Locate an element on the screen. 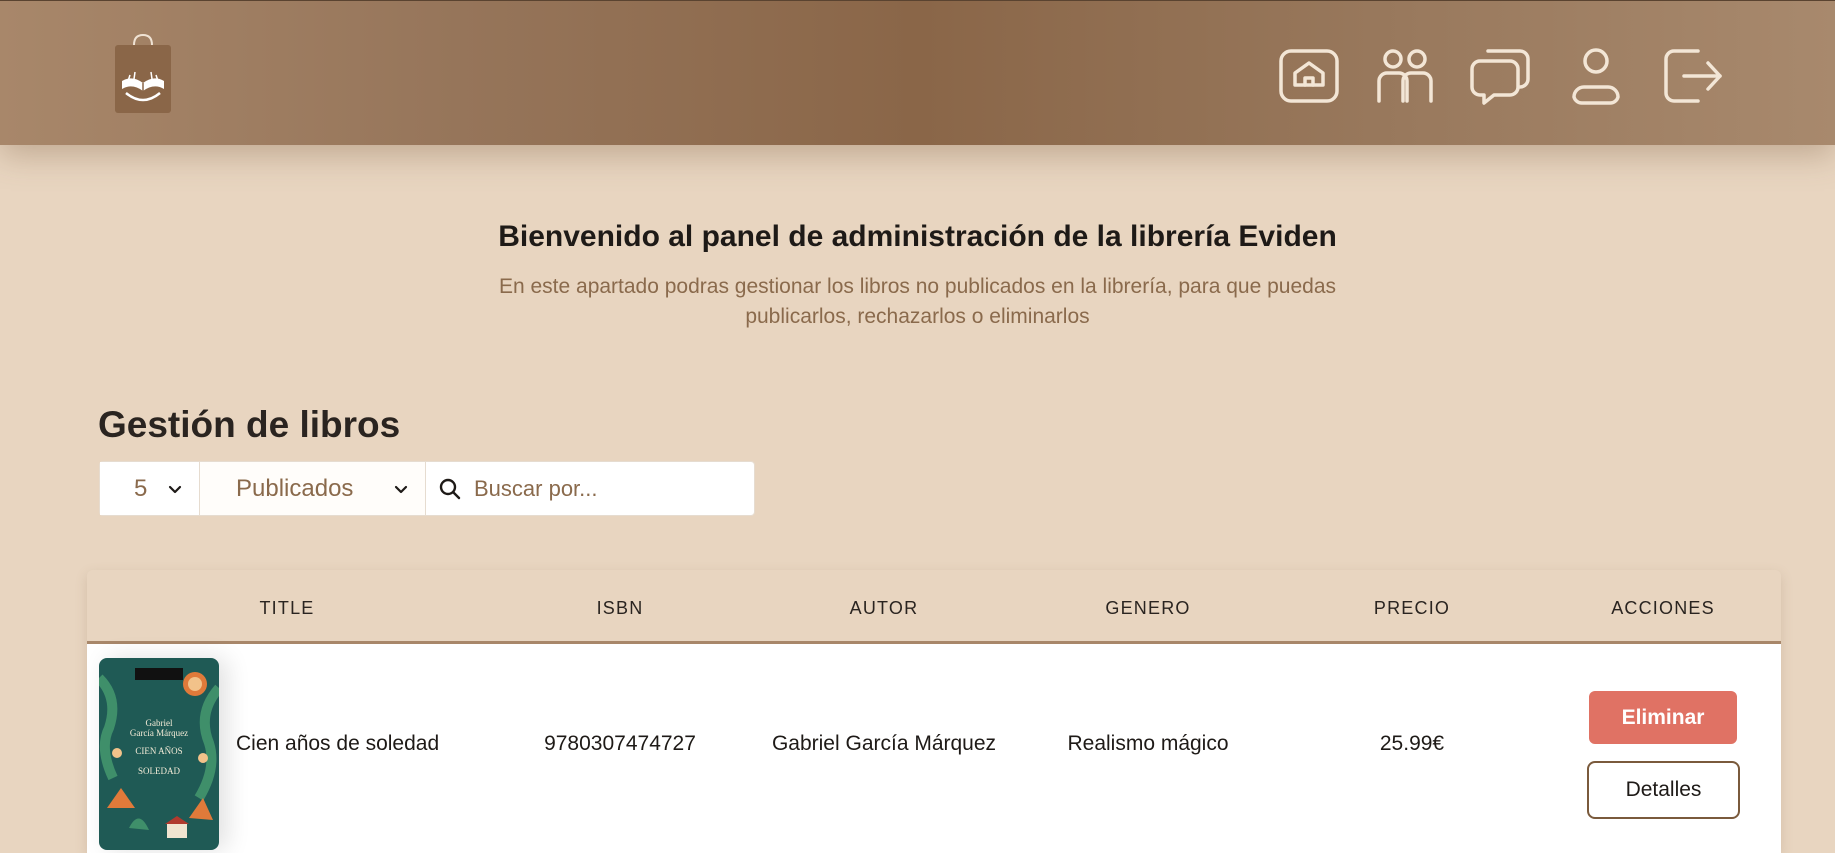  search-box is located at coordinates (590, 488).